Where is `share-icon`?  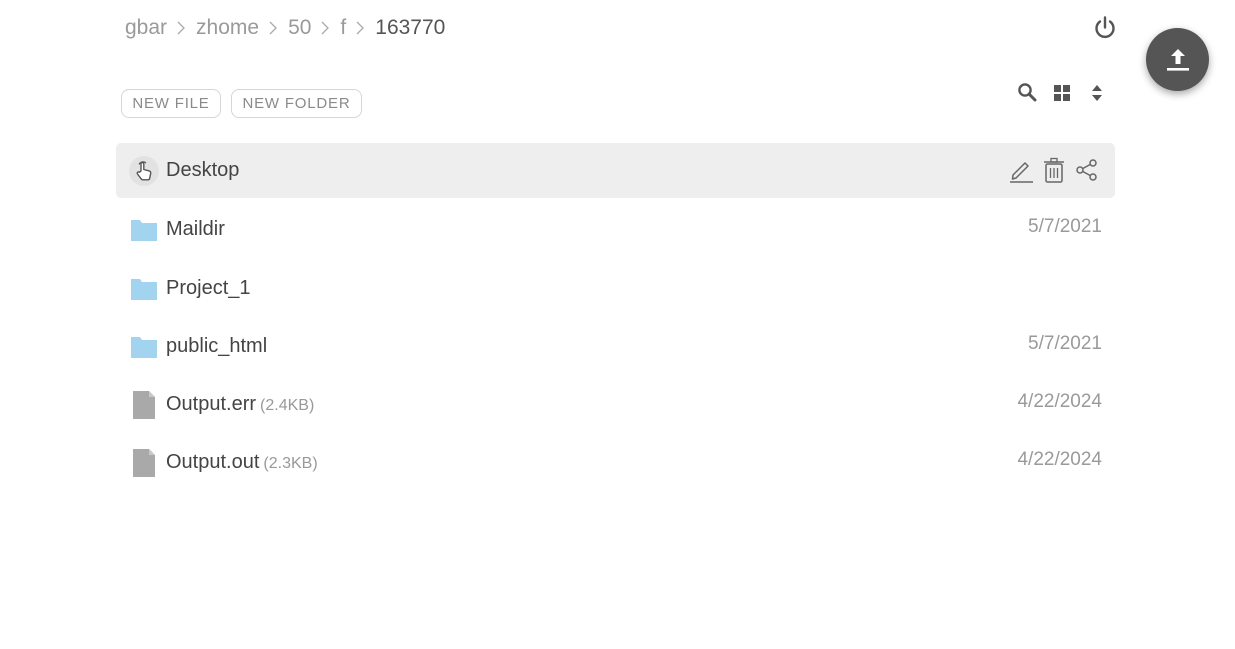 share-icon is located at coordinates (1086, 170).